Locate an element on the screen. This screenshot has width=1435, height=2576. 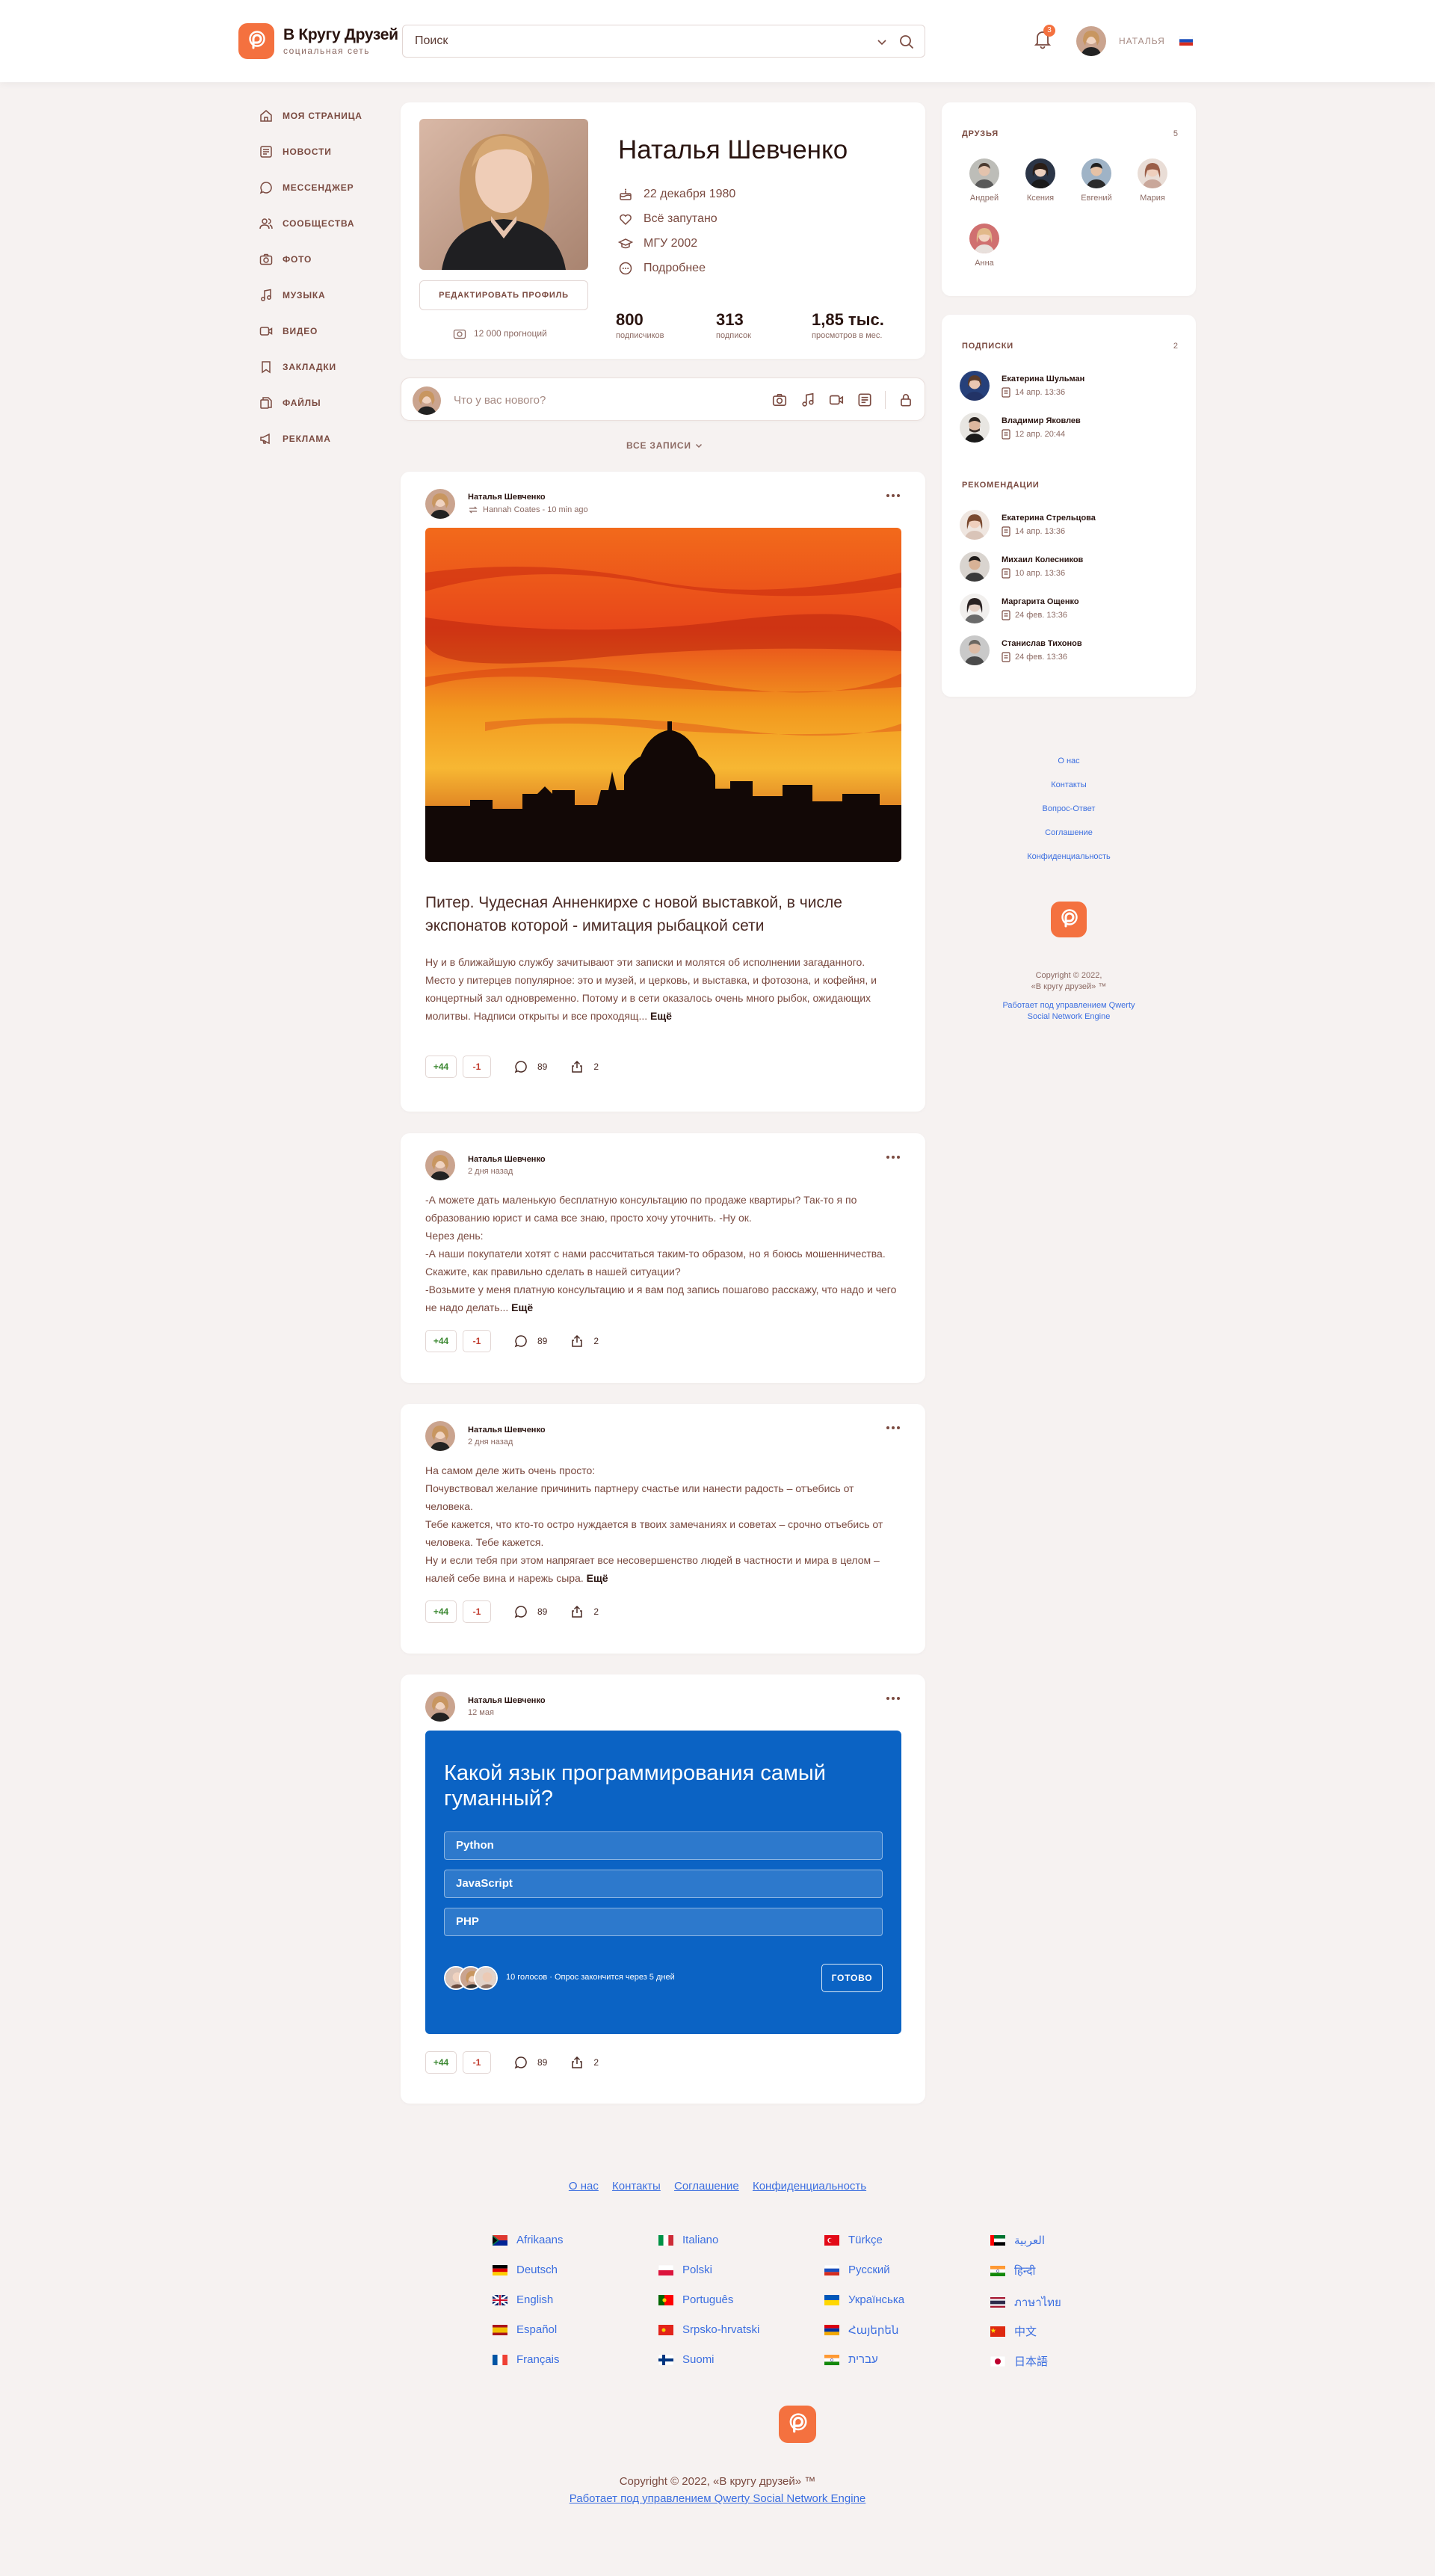
language-option: Հայերեն is located at coordinates (861, 2330).